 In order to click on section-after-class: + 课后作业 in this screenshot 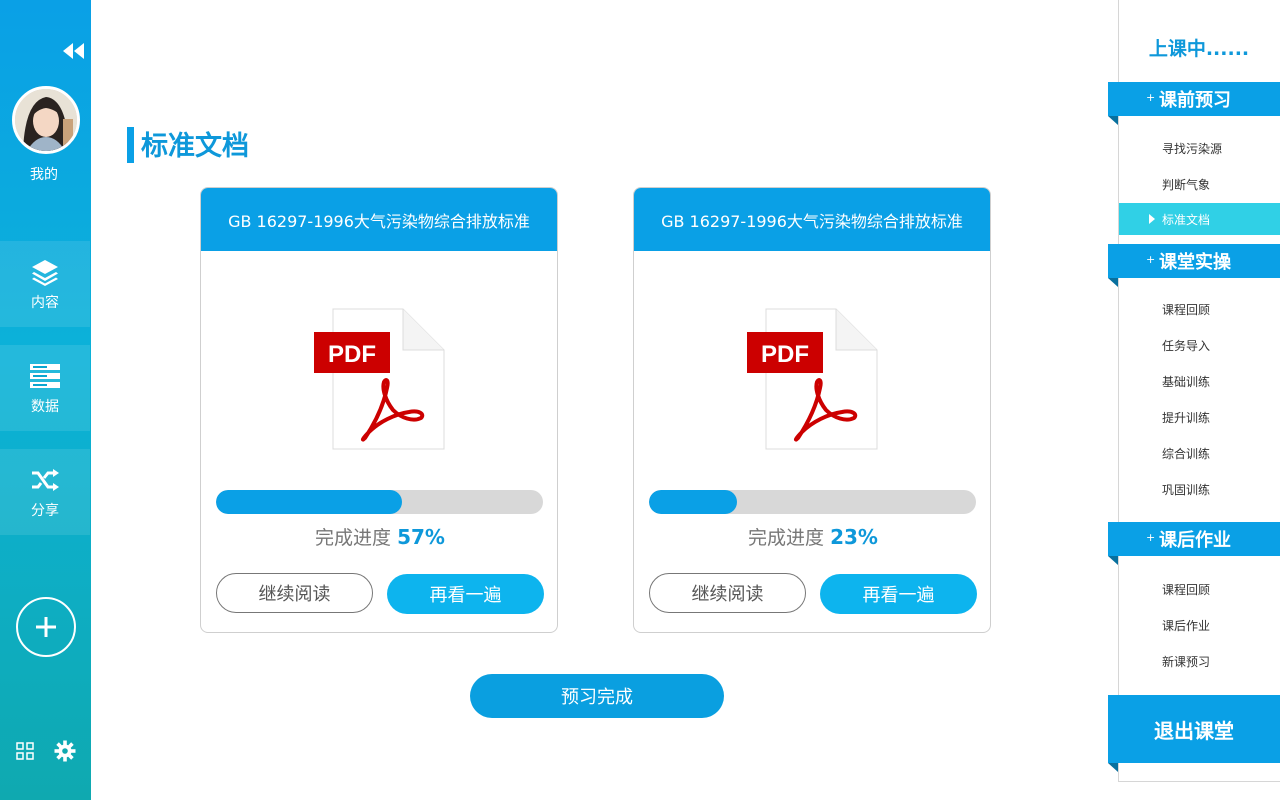, I will do `click(1194, 543)`.